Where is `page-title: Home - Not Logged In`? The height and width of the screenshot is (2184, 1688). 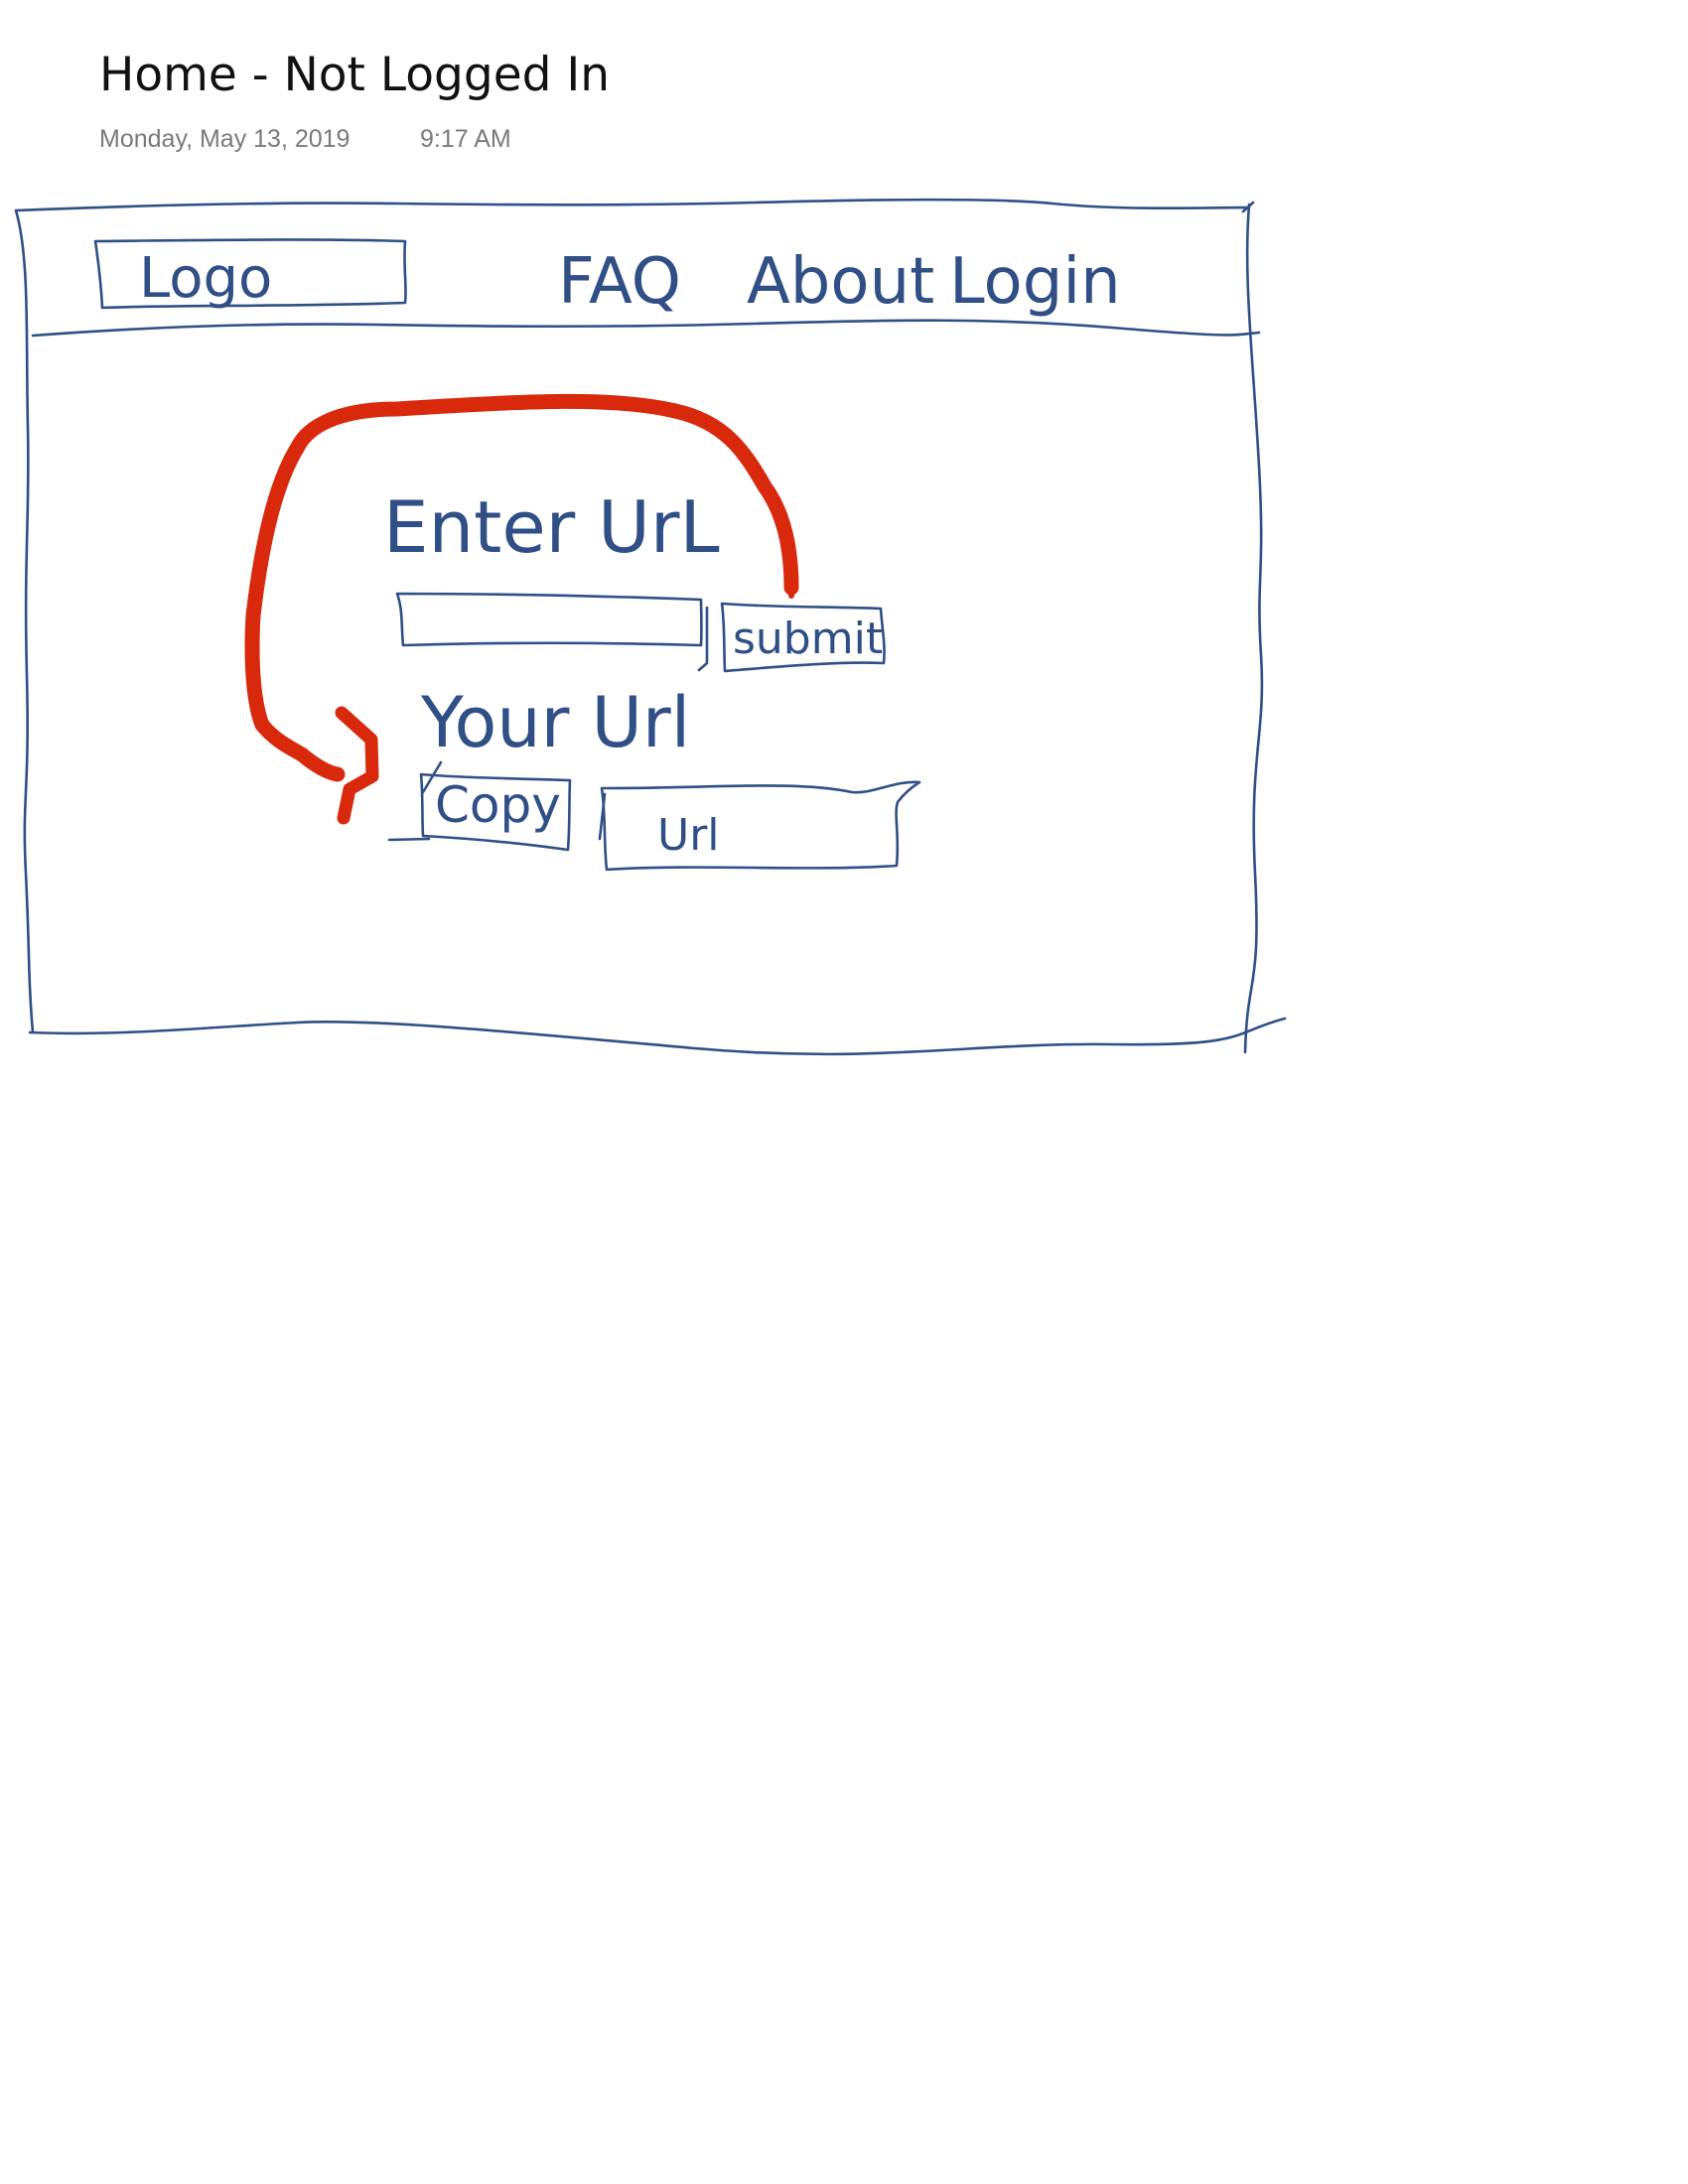 page-title: Home - Not Logged In is located at coordinates (355, 75).